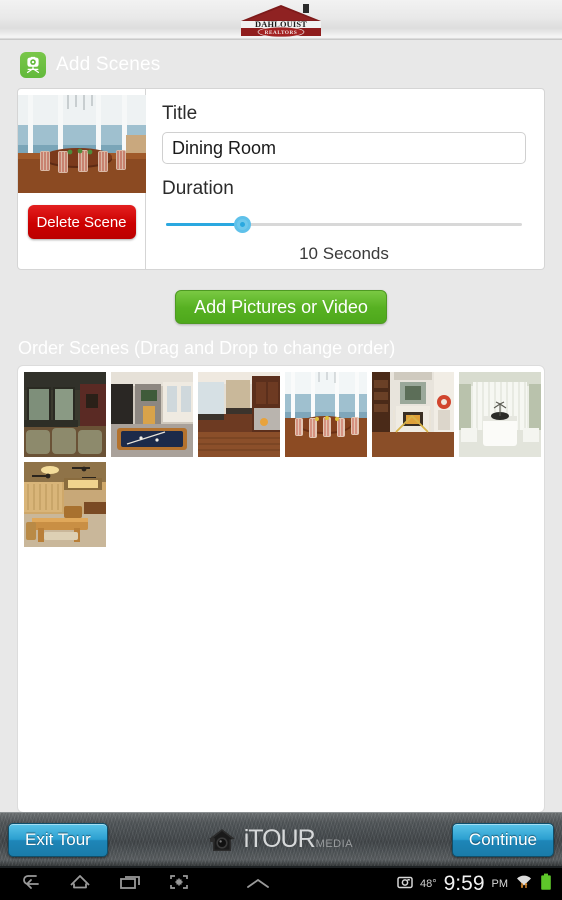  I want to click on recents-icon, so click(130, 884).